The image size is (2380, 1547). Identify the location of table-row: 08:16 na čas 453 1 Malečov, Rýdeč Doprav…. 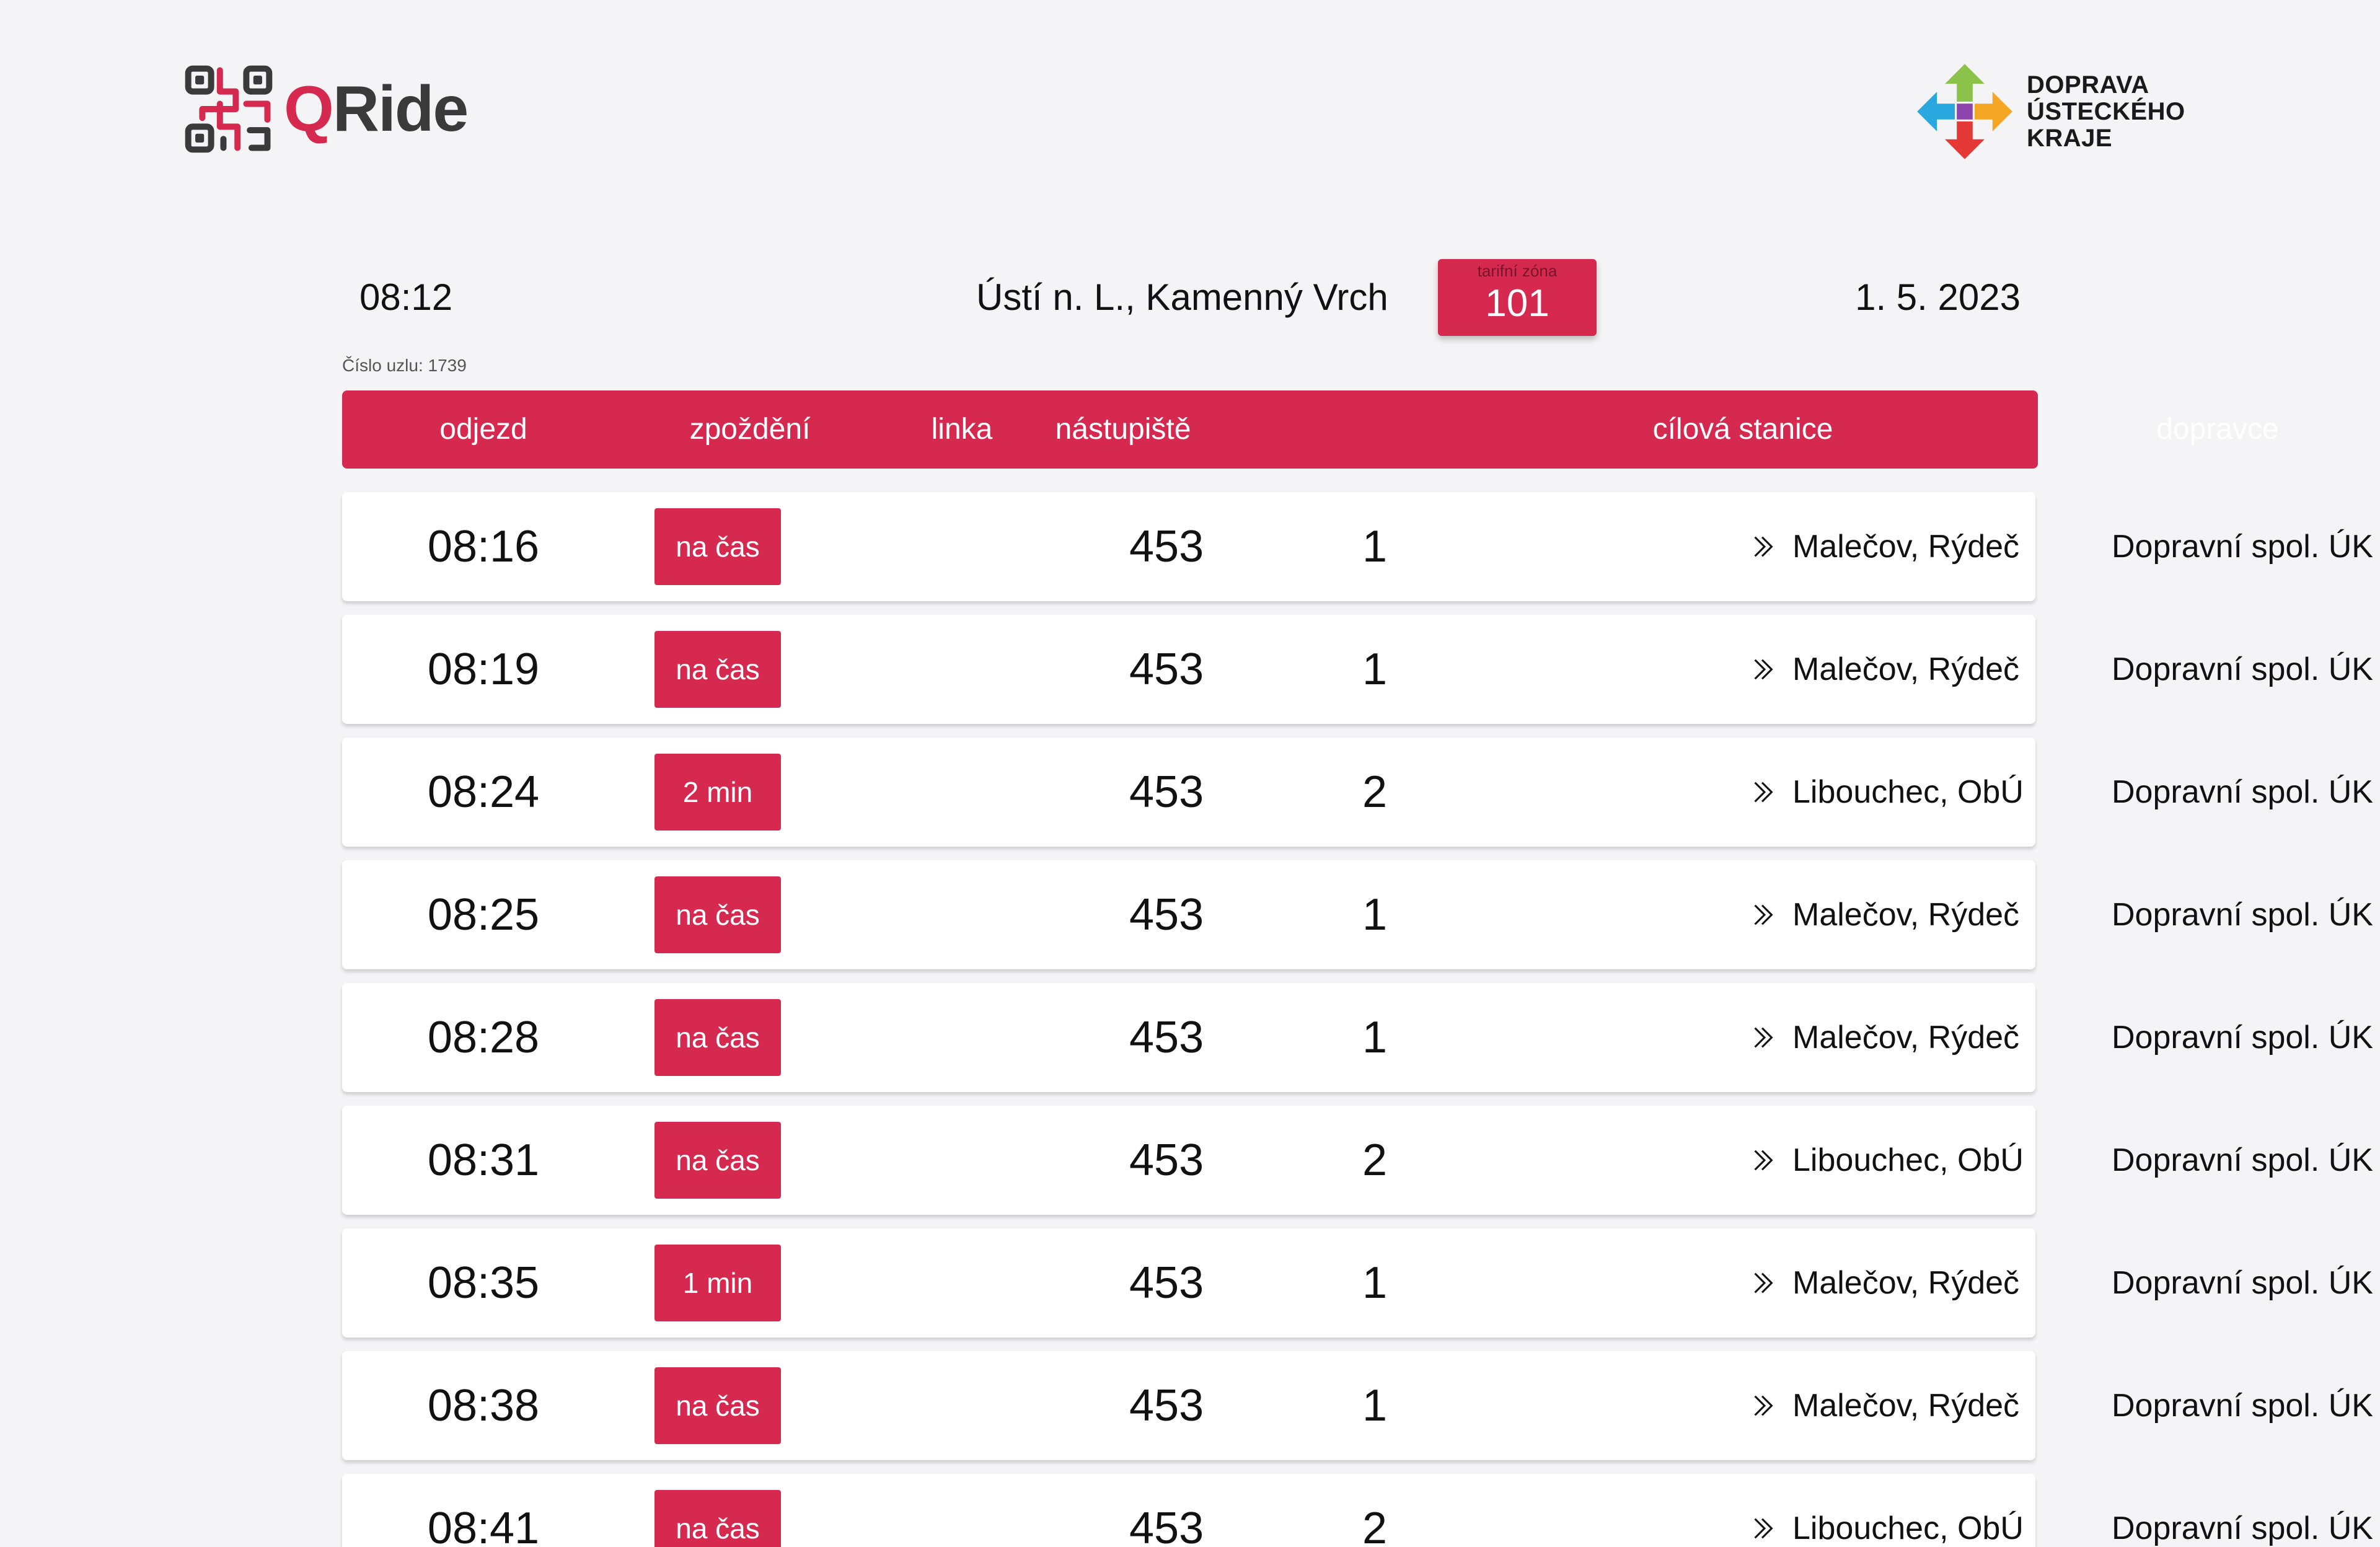
(1357, 546).